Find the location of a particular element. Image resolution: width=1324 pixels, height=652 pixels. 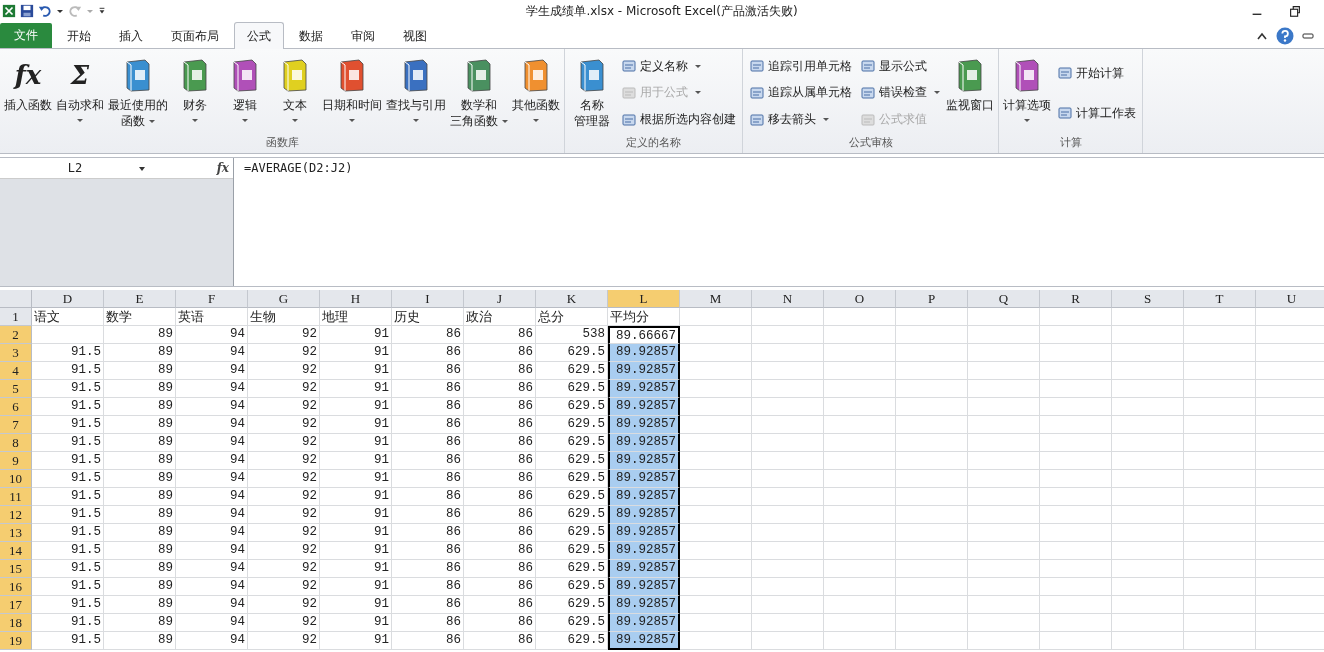

row-header: 2 is located at coordinates (16, 335).